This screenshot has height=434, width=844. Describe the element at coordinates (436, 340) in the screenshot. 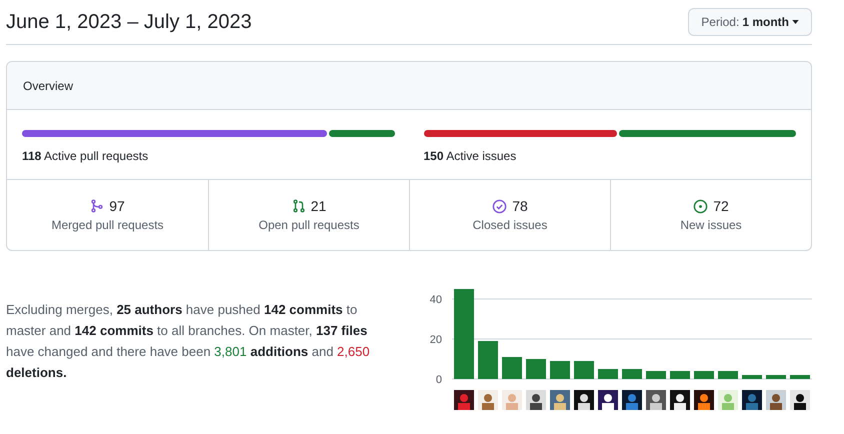

I see `axis-tick-label: 20` at that location.